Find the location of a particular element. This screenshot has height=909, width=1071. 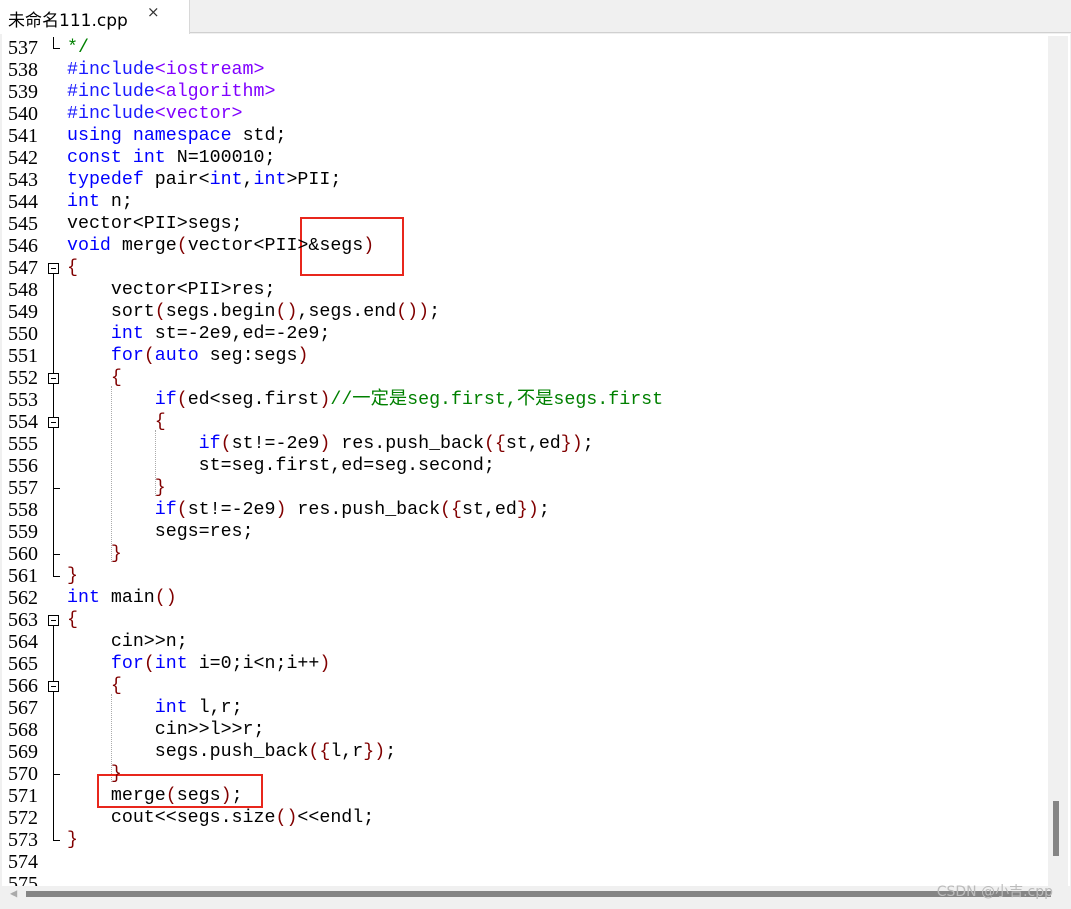

code-line: 570 } is located at coordinates (522, 774).